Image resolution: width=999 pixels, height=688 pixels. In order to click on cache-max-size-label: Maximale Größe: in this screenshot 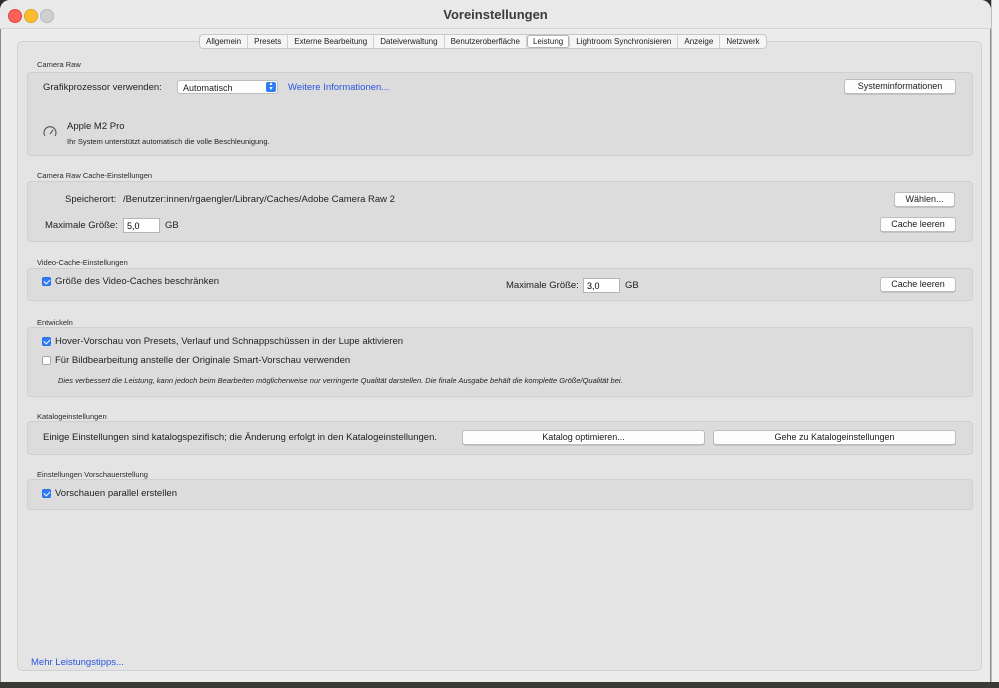, I will do `click(81, 225)`.